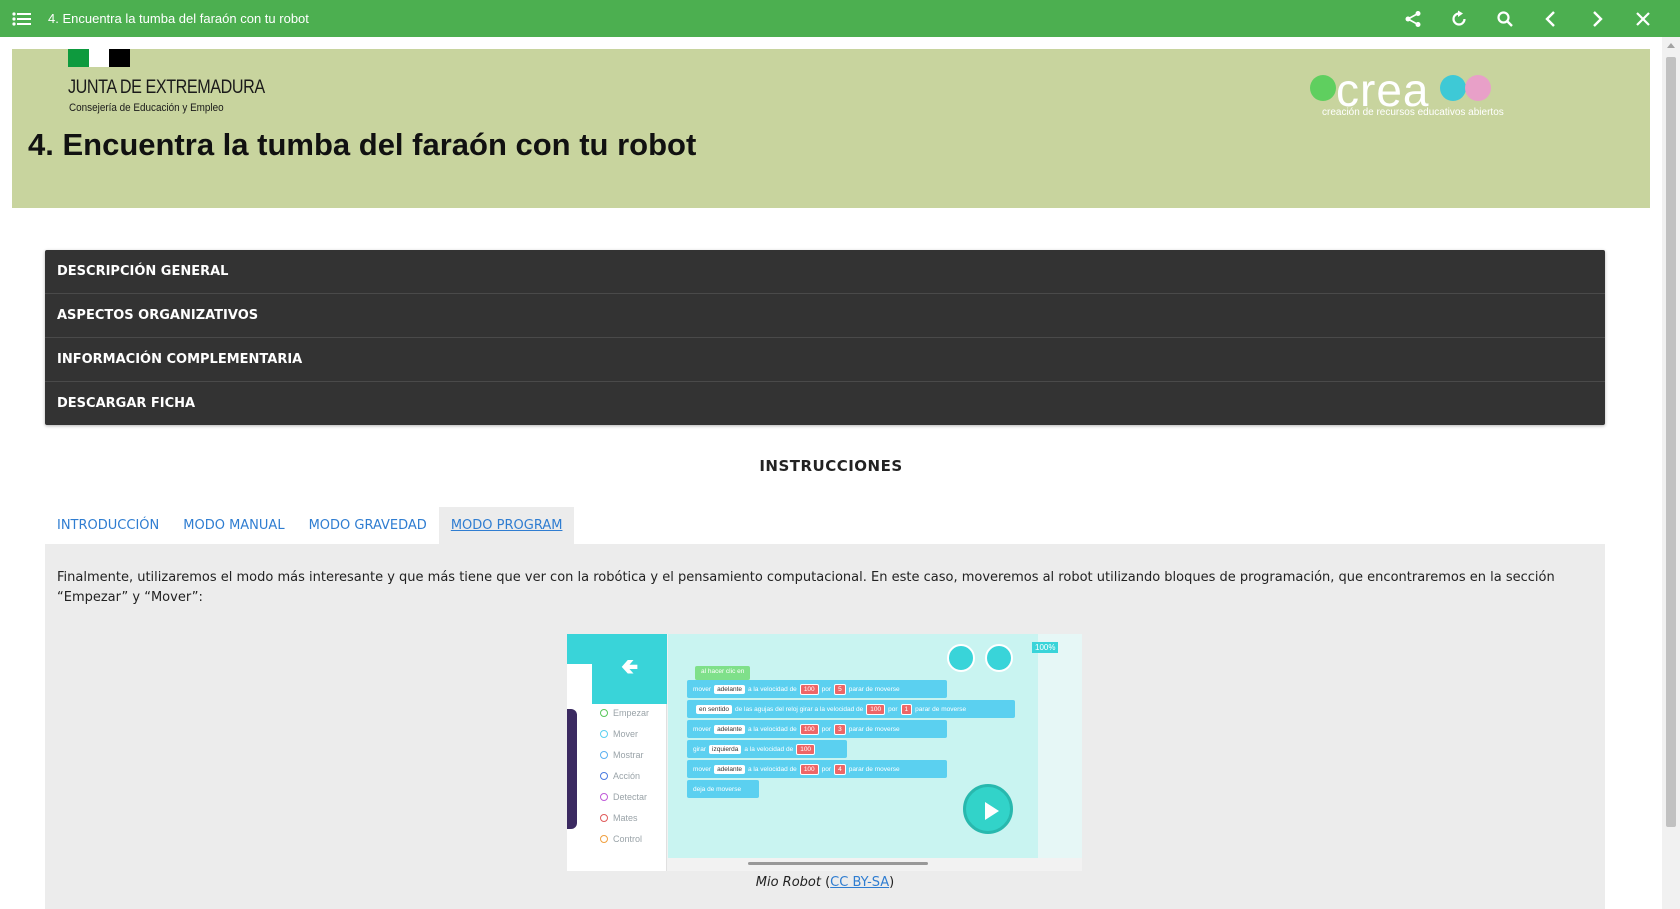  What do you see at coordinates (627, 776) in the screenshot?
I see `category-accion: Acción` at bounding box center [627, 776].